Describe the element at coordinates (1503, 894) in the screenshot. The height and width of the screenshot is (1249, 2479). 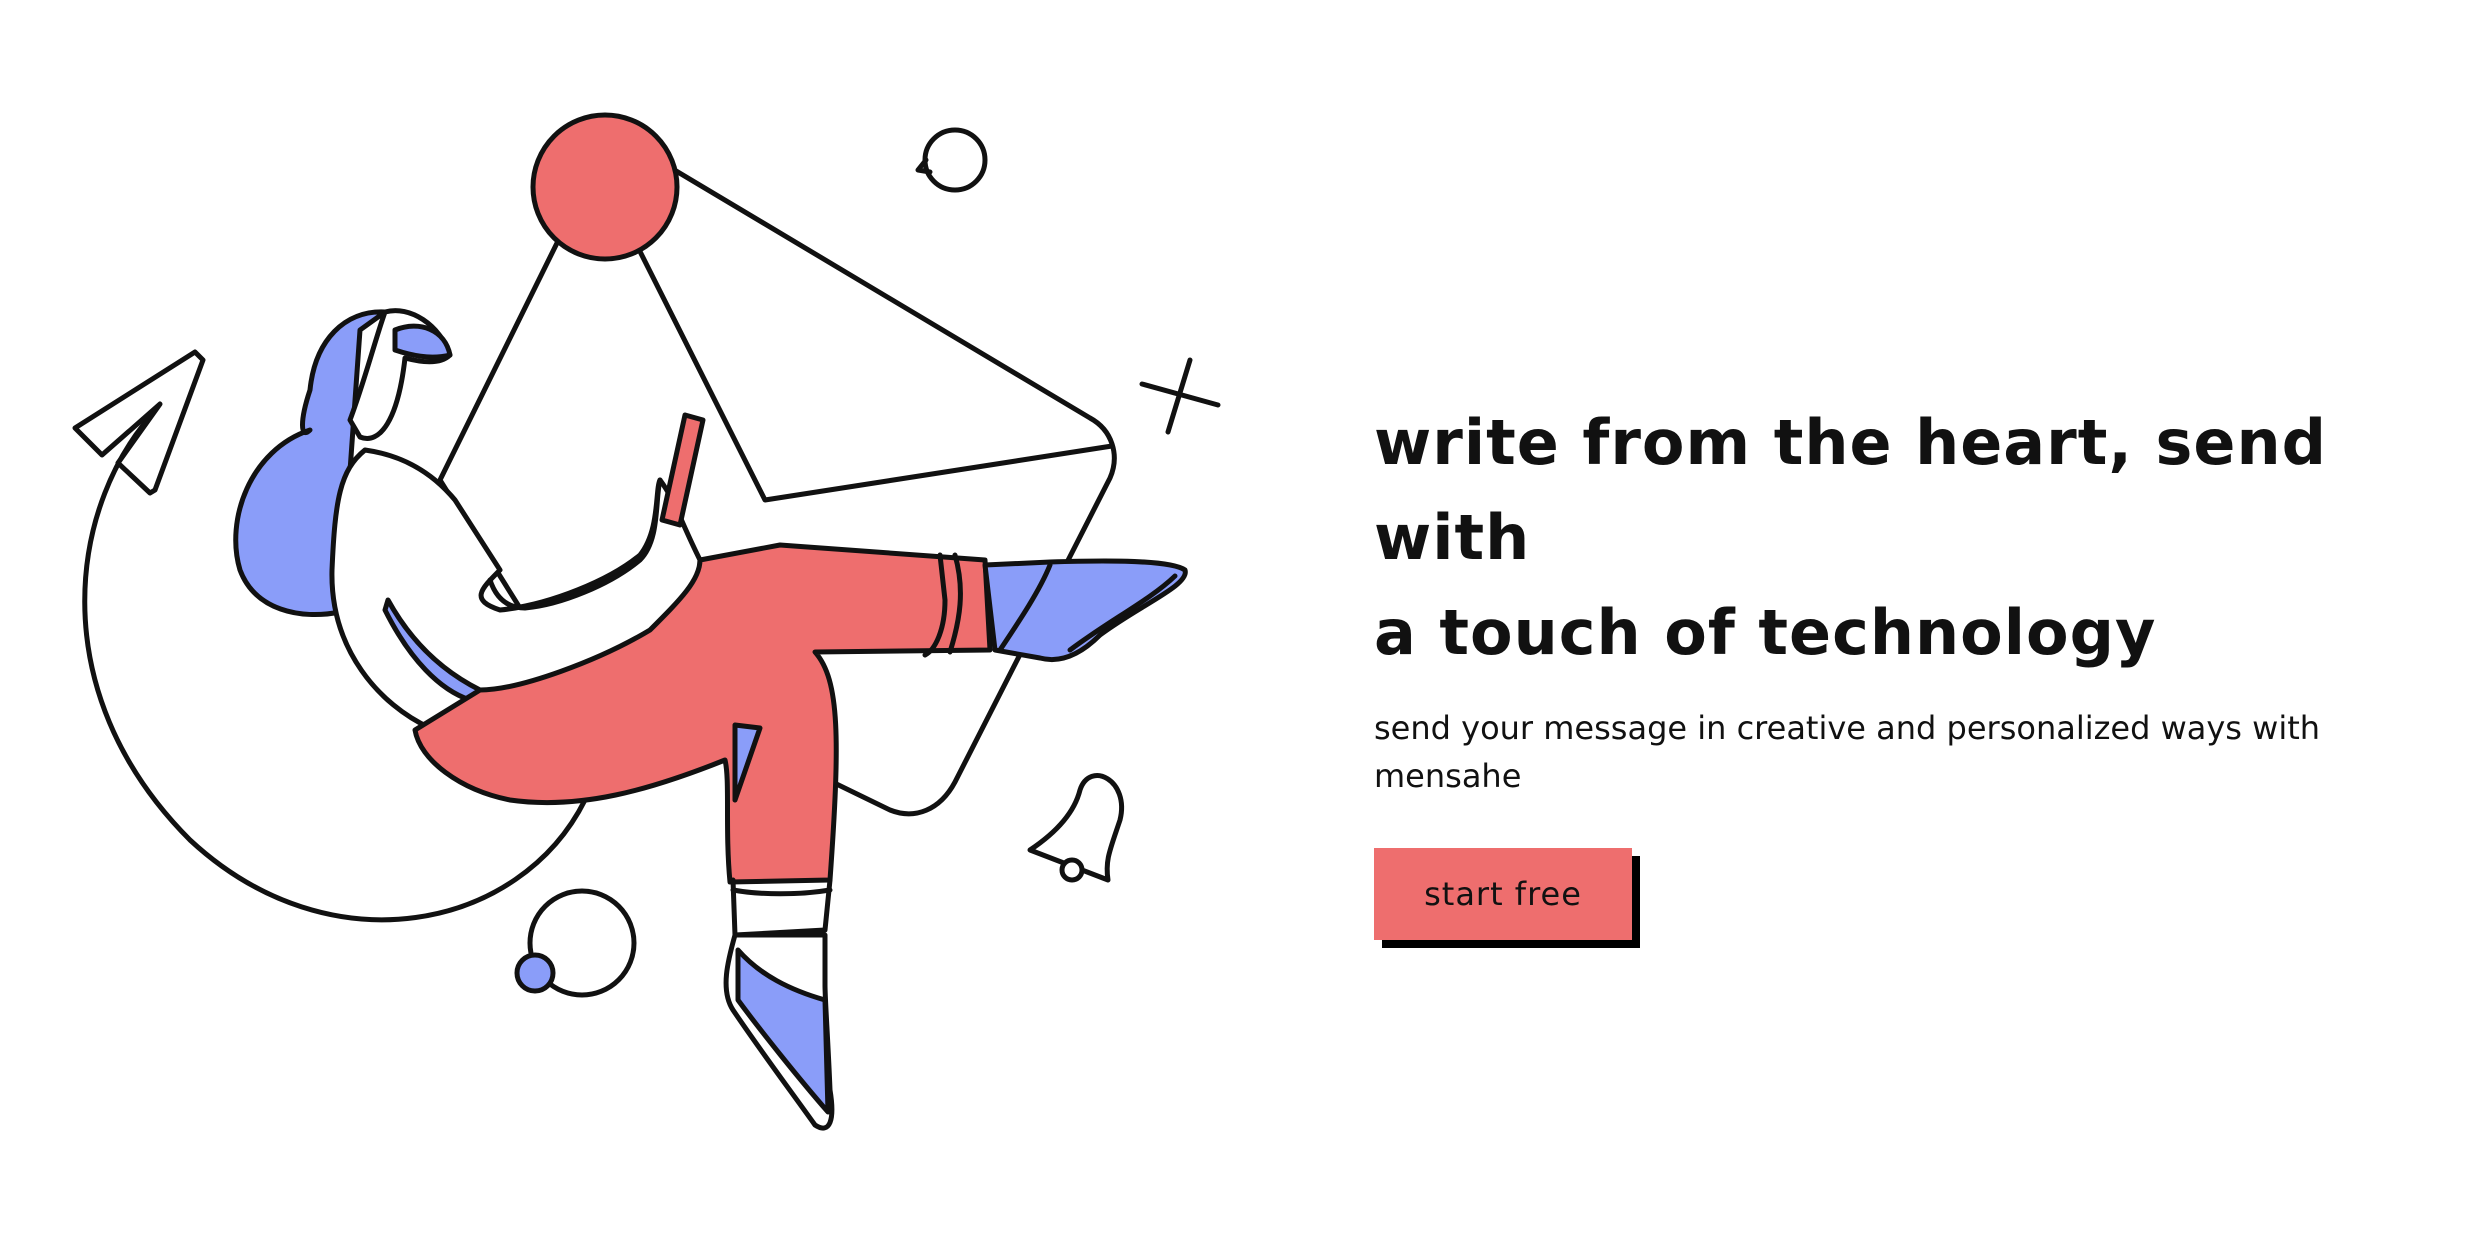
I see `start-free-button: start free` at that location.